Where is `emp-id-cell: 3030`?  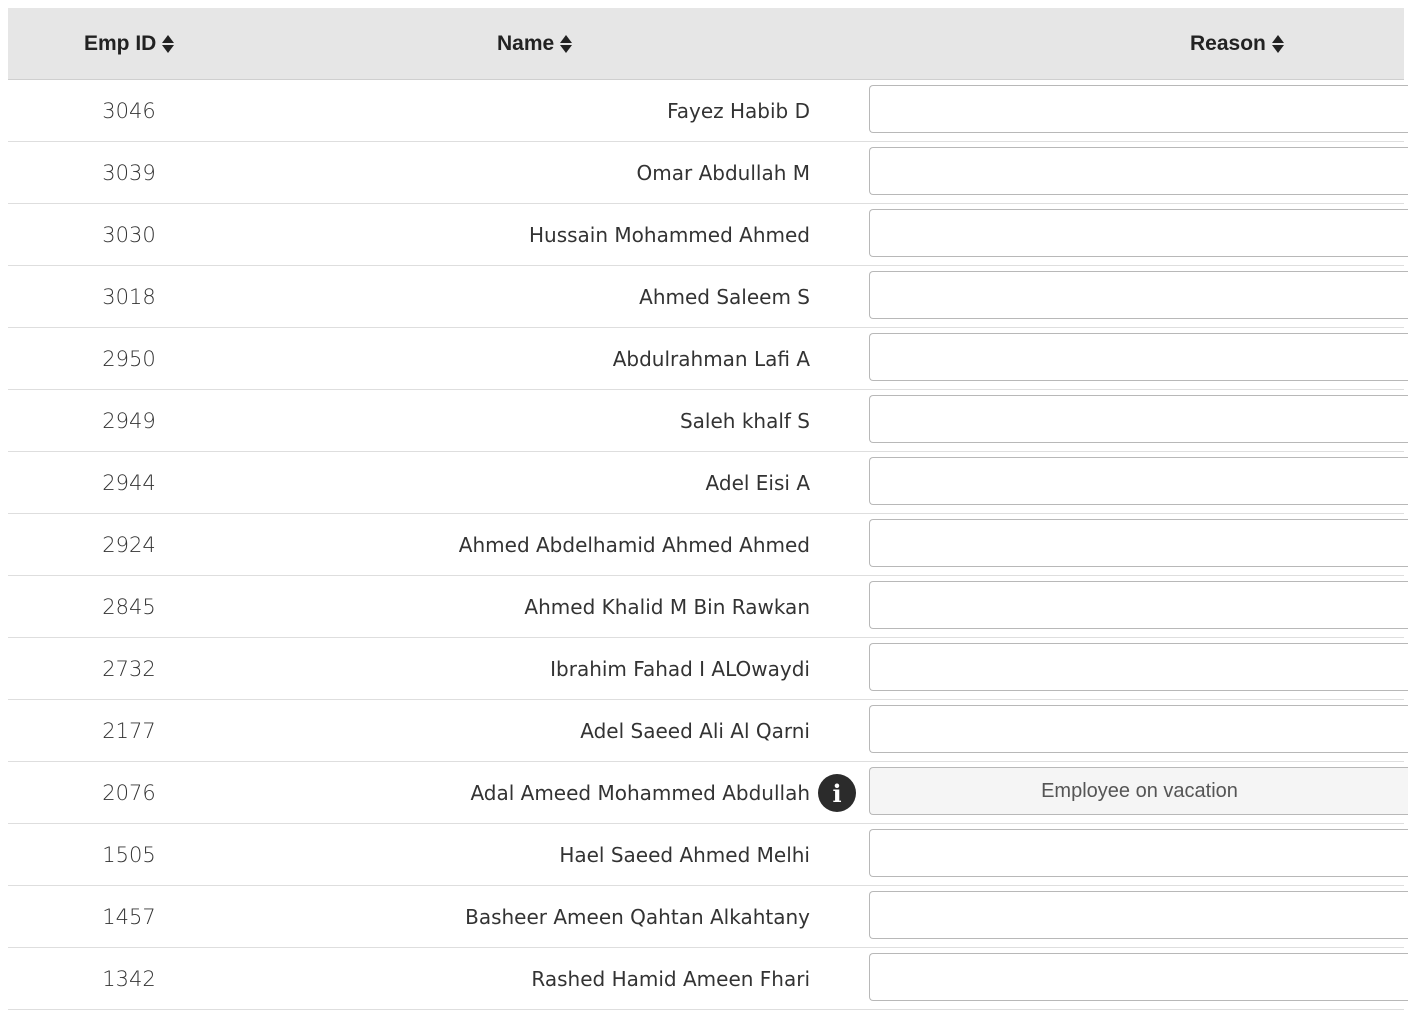 emp-id-cell: 3030 is located at coordinates (129, 234).